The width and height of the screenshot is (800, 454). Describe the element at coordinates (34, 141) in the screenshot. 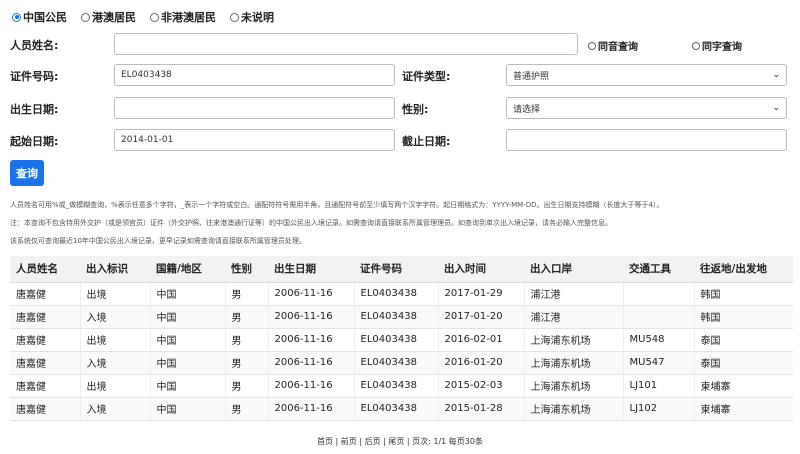

I see `start-date-label: 起始日期:` at that location.